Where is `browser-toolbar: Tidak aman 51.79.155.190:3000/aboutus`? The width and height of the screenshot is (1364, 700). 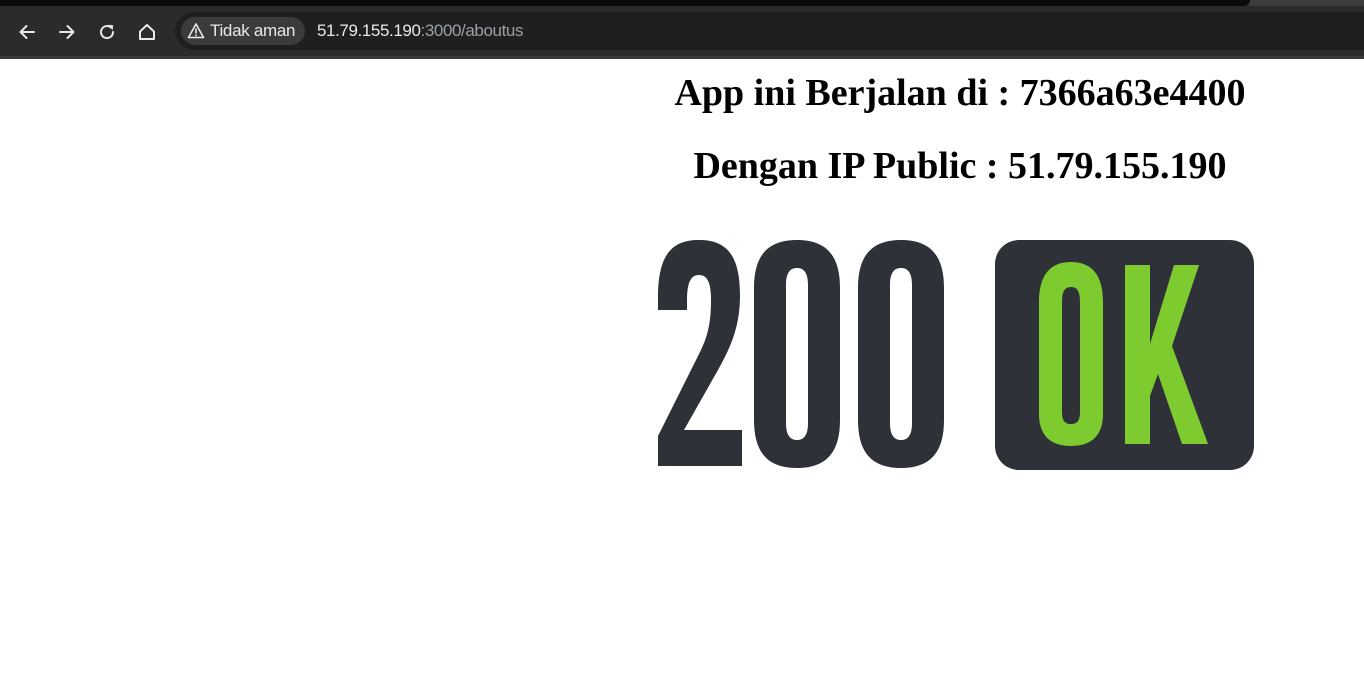 browser-toolbar: Tidak aman 51.79.155.190:3000/aboutus is located at coordinates (682, 31).